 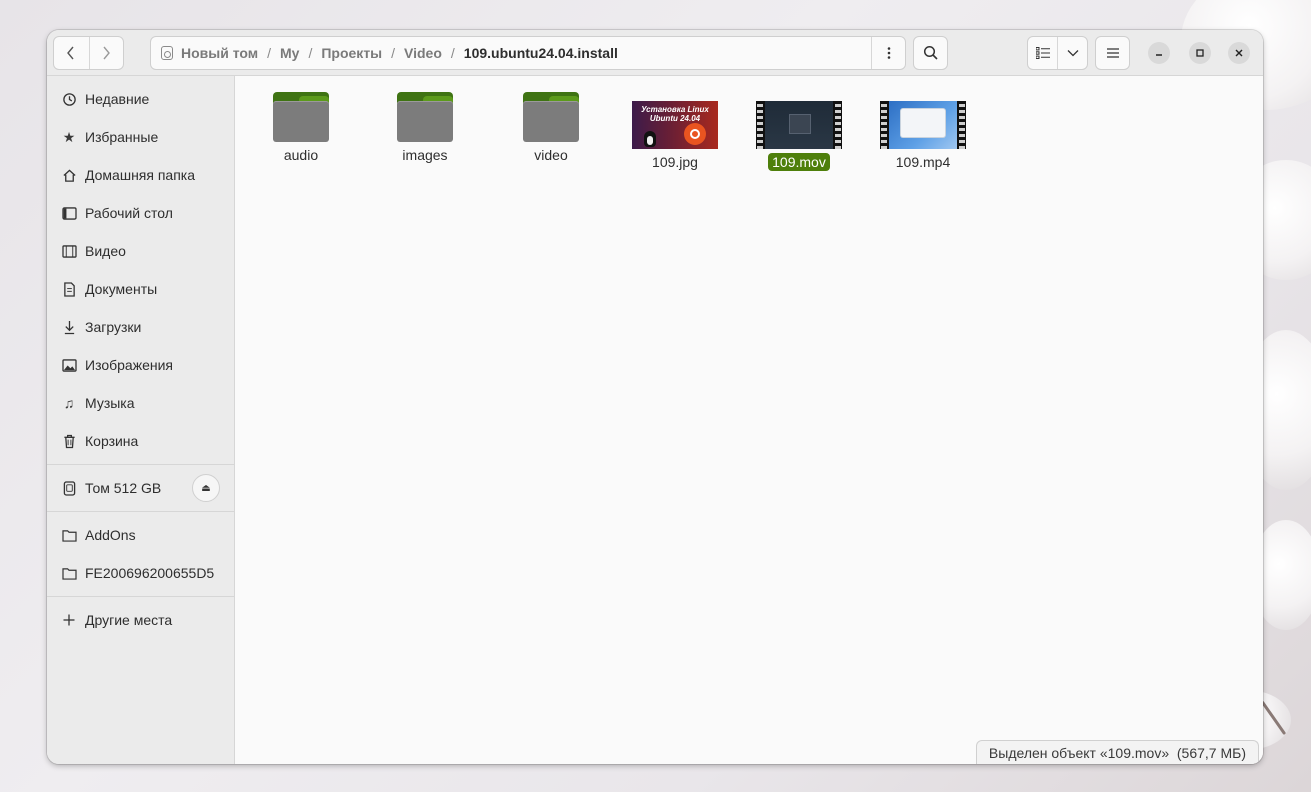 What do you see at coordinates (69, 365) in the screenshot?
I see `image-icon` at bounding box center [69, 365].